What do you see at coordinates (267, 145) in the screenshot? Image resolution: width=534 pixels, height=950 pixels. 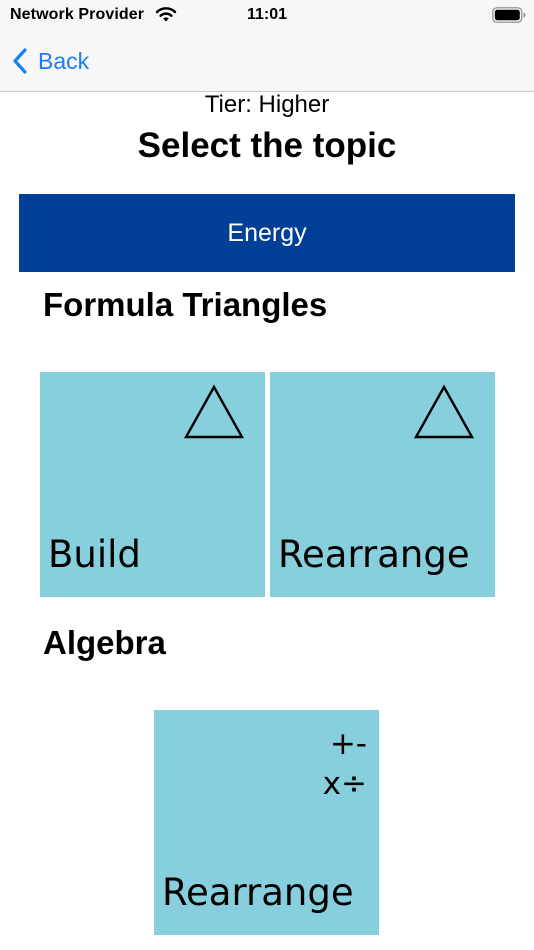 I see `page-title: Select the topic` at bounding box center [267, 145].